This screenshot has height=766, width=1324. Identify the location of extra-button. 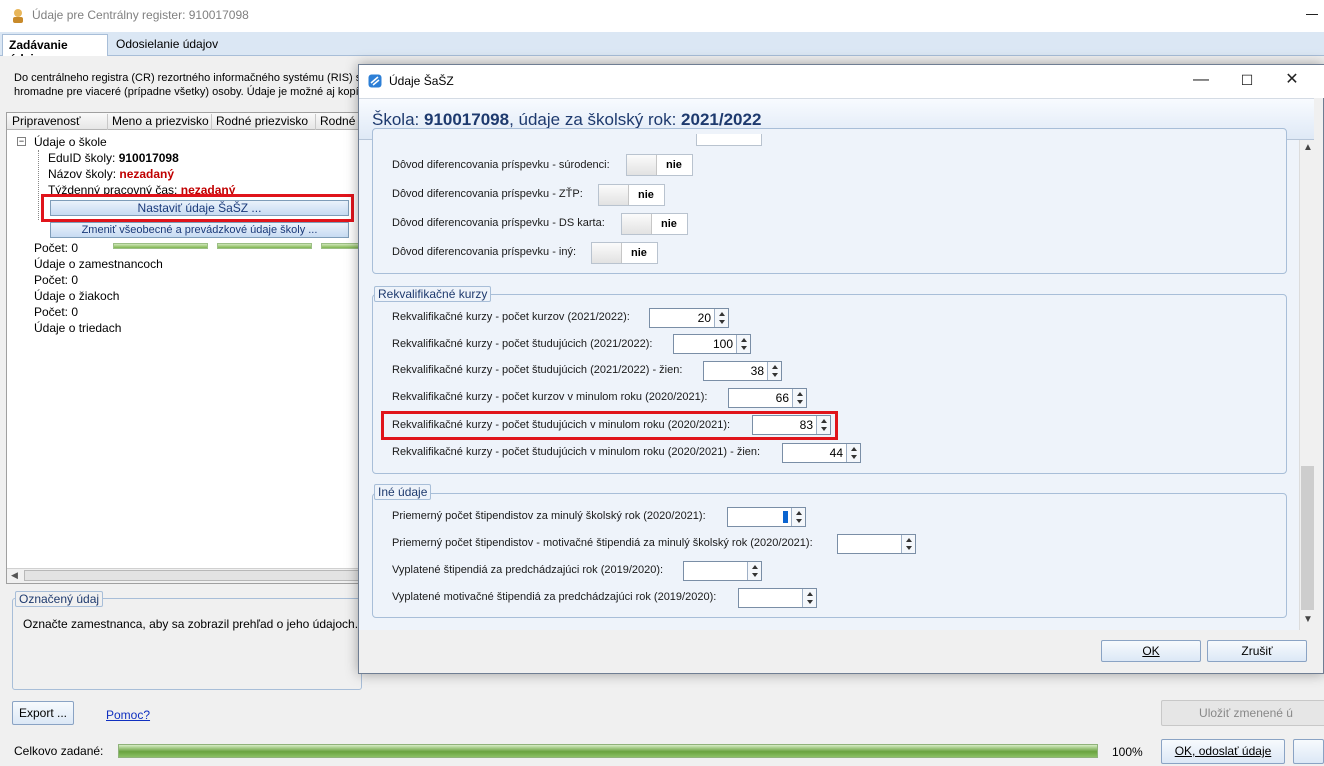
(1308, 751).